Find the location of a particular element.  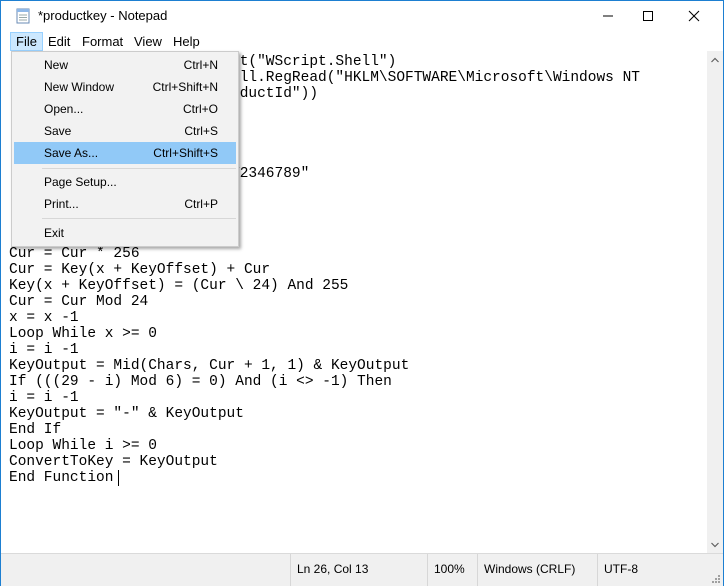

code-line: Loop While i >= 0 is located at coordinates (83, 446).